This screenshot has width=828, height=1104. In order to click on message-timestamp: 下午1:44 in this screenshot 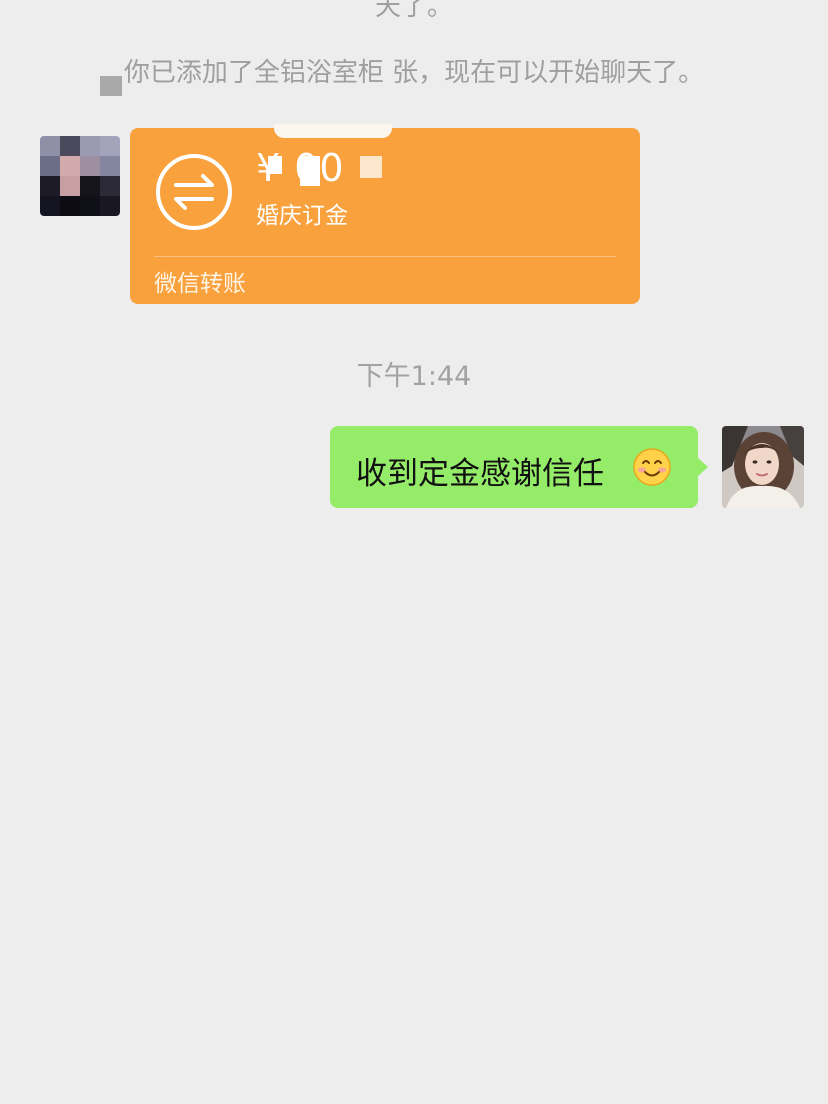, I will do `click(414, 376)`.